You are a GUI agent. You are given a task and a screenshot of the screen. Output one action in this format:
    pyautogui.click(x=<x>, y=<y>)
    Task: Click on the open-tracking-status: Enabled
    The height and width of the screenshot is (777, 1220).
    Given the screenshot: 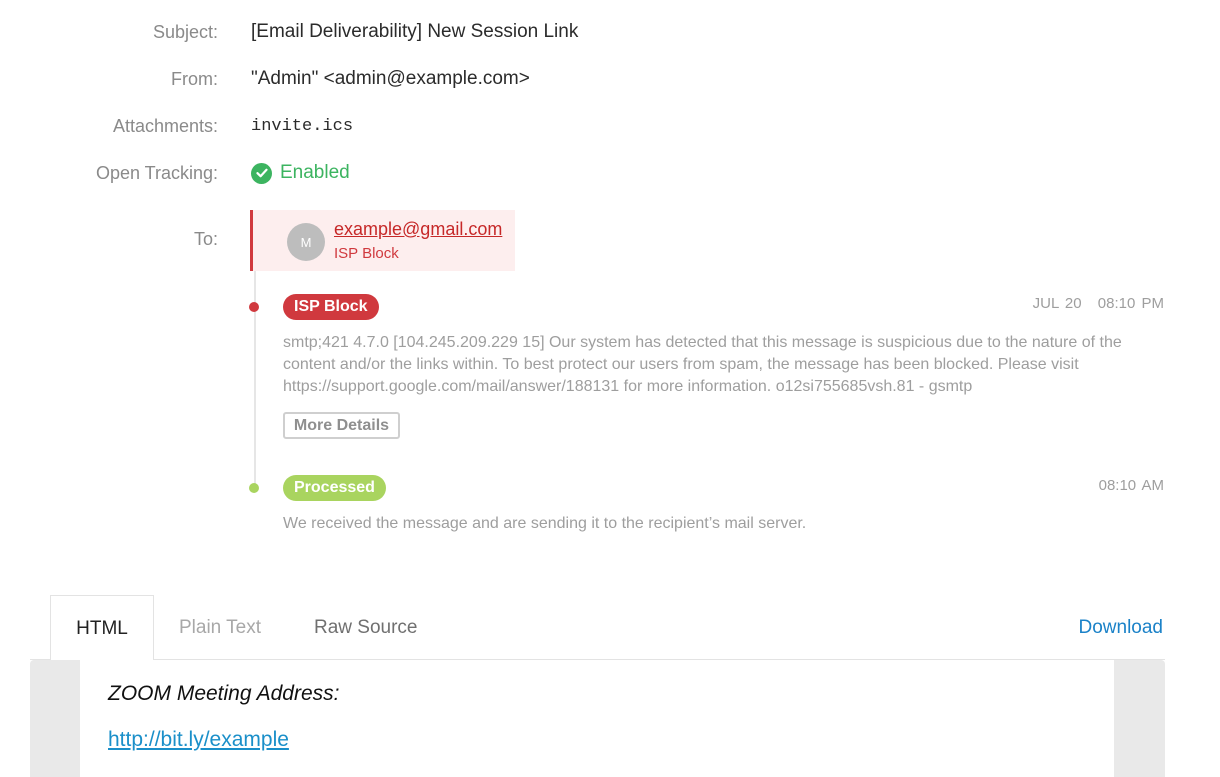 What is the action you would take?
    pyautogui.click(x=300, y=173)
    